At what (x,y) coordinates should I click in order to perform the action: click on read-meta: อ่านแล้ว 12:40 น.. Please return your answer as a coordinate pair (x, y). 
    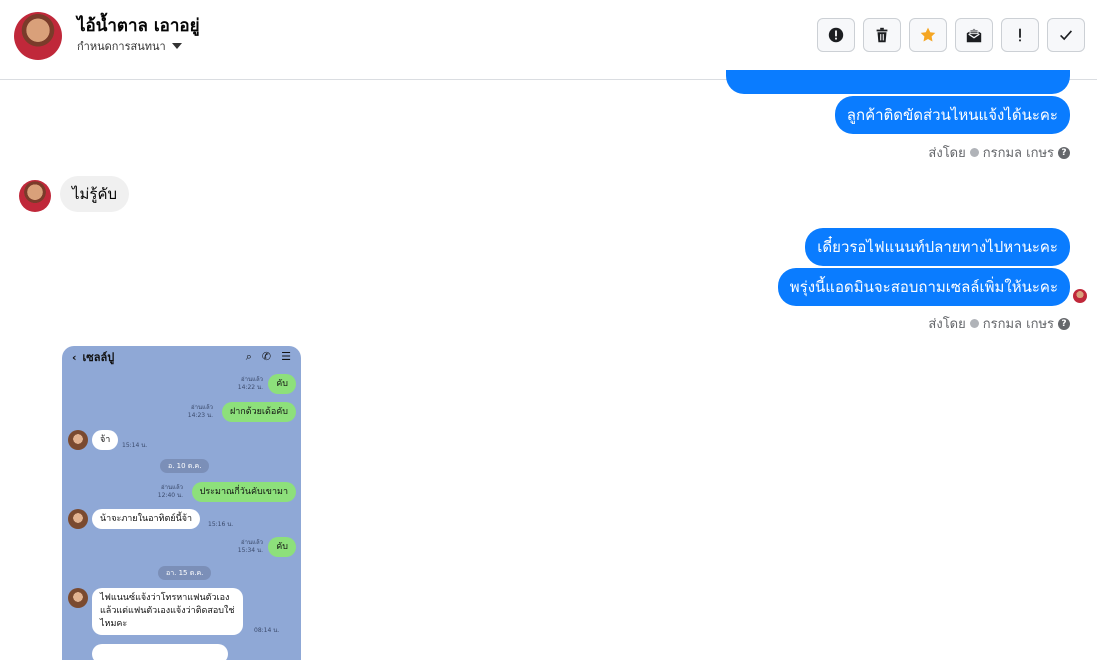
    Looking at the image, I should click on (170, 491).